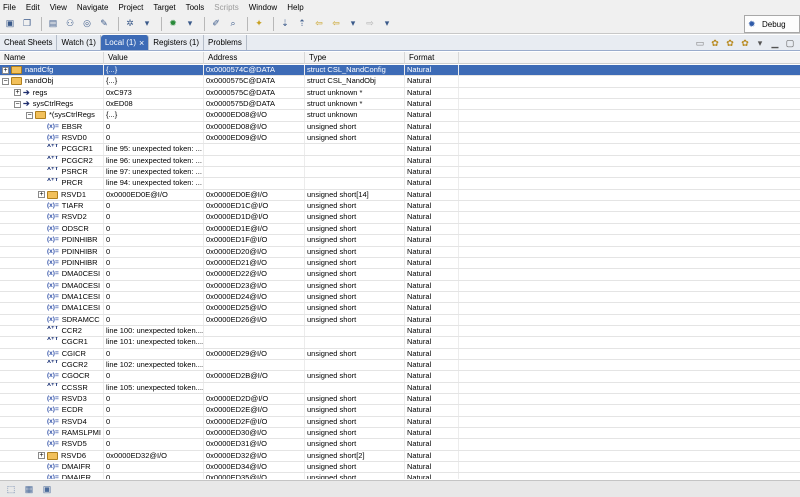  Describe the element at coordinates (432, 58) in the screenshot. I see `column-header-format: Format` at that location.